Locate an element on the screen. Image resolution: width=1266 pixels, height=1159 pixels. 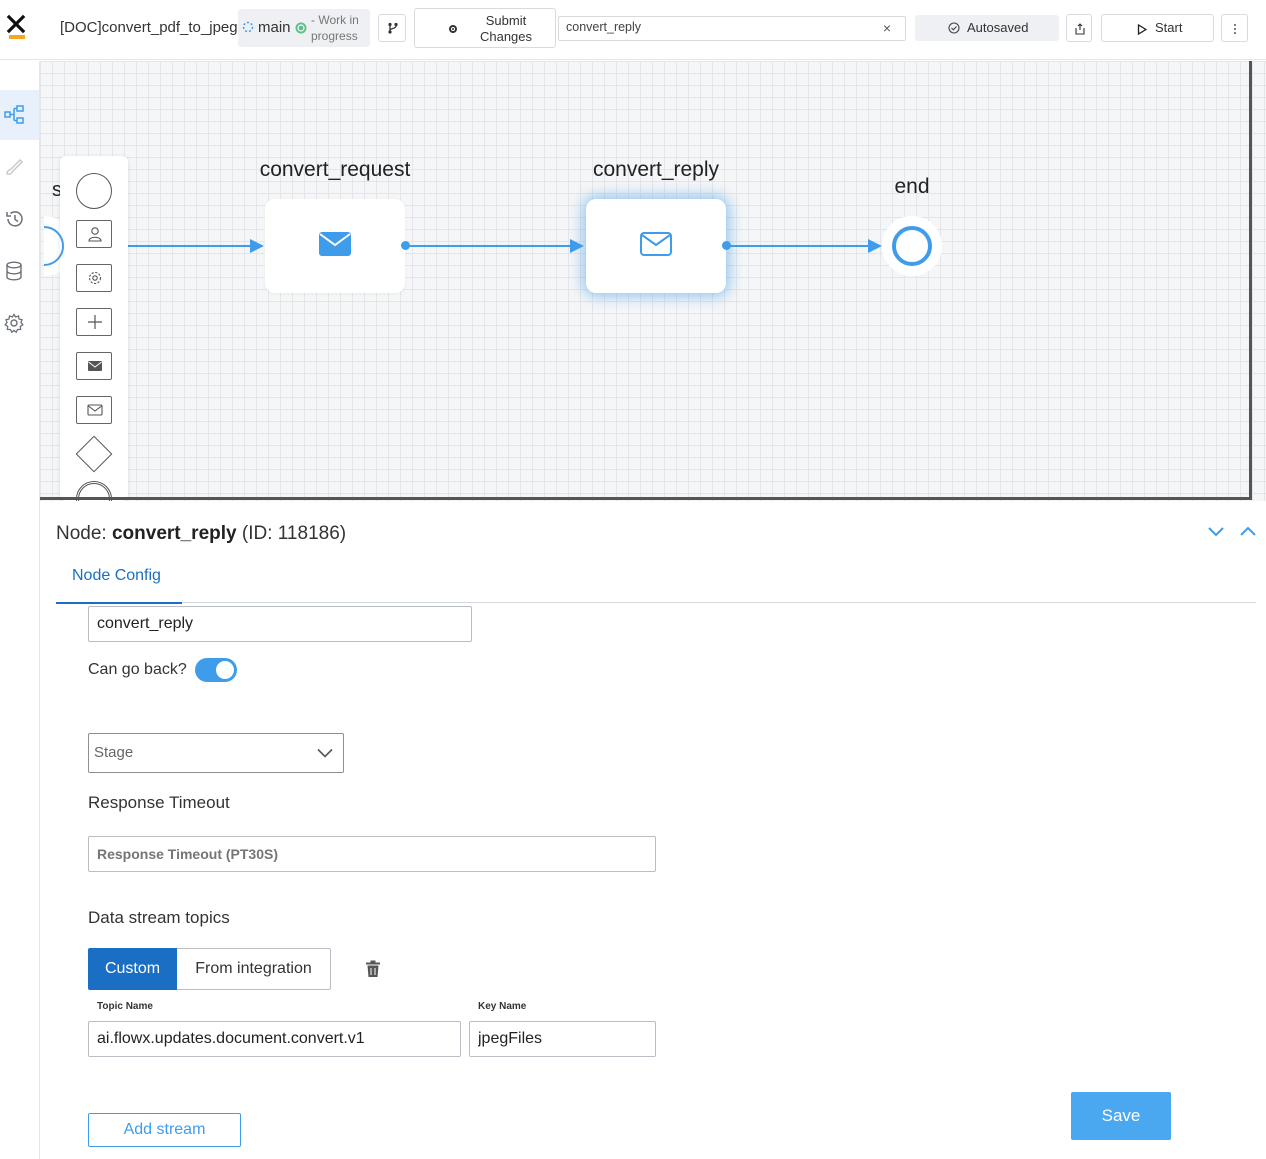
database-icon is located at coordinates (14, 271).